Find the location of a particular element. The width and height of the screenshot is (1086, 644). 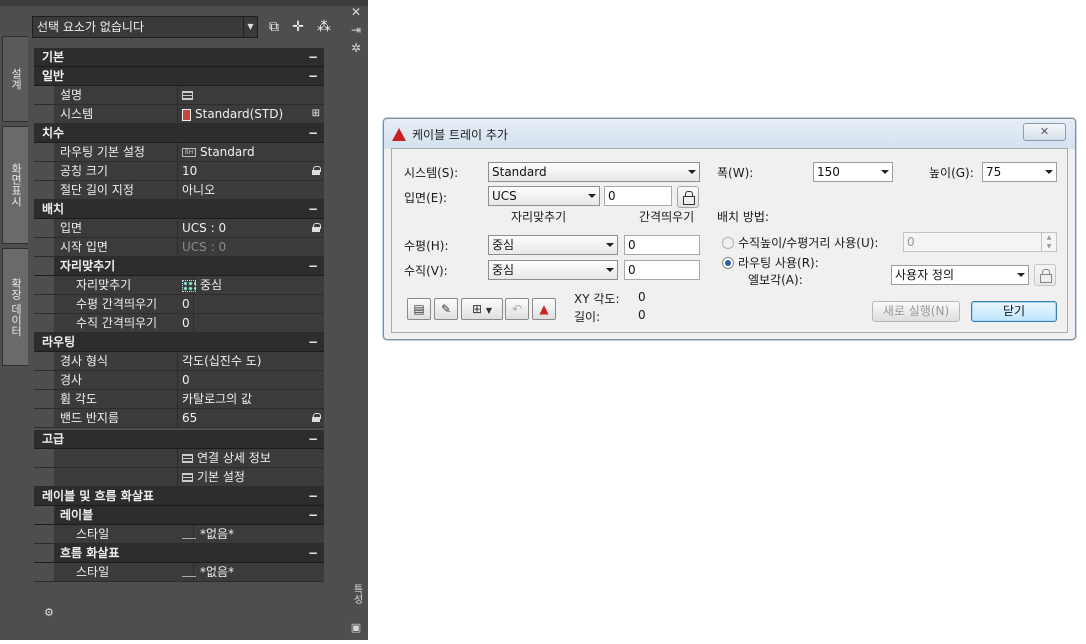

prop-row-bend-angle: ✷휨 각도카탈로그의 값 is located at coordinates (179, 399).